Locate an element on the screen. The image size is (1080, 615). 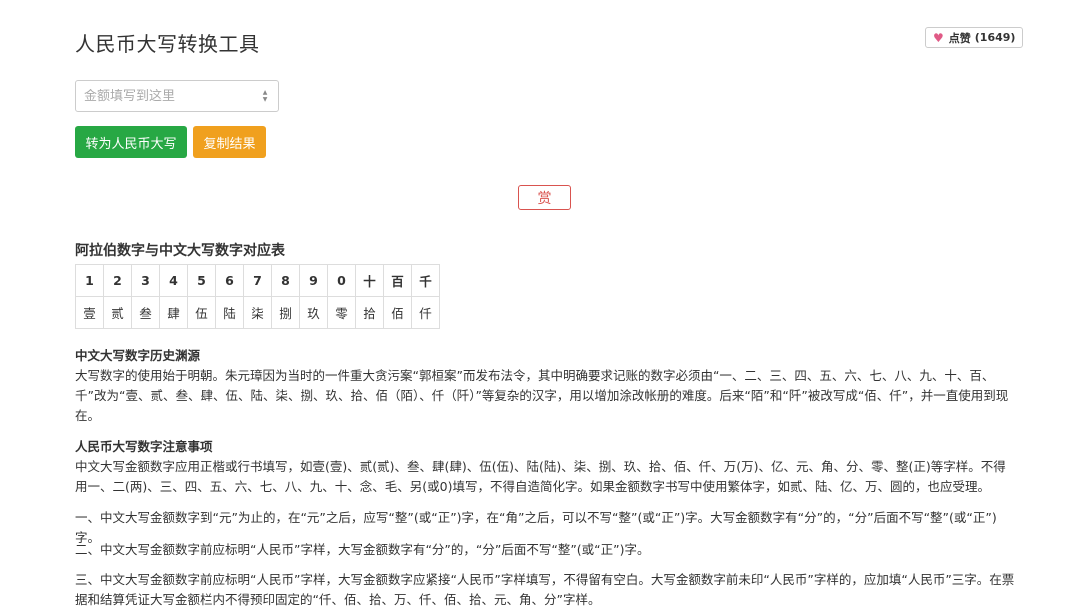
digit-cell: 5 is located at coordinates (201, 280).